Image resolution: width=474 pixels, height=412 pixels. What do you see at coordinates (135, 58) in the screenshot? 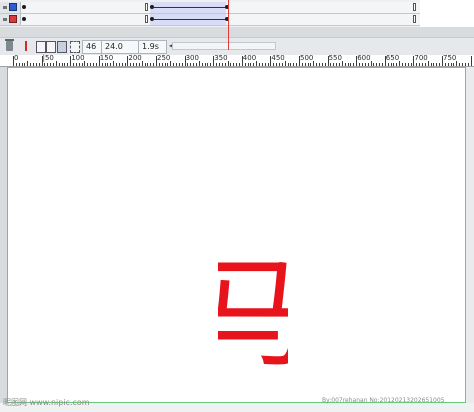
I see `ruler-label: 200` at bounding box center [135, 58].